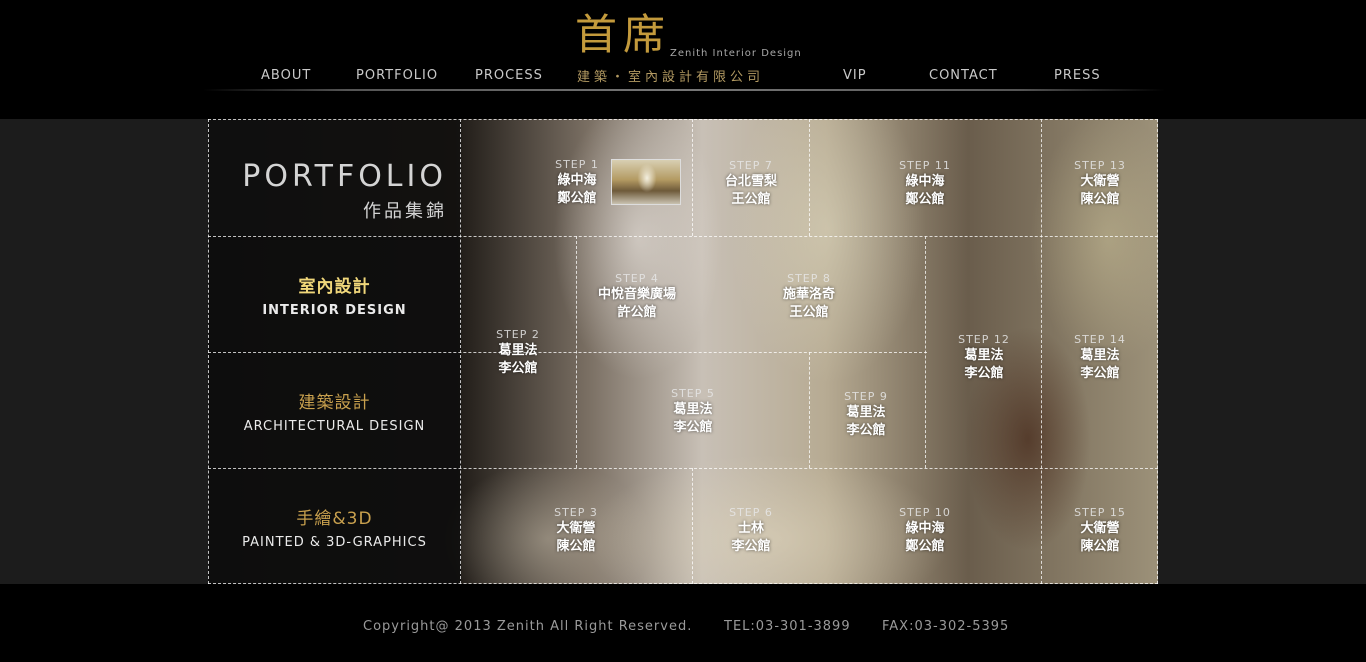 The height and width of the screenshot is (662, 1366). I want to click on nav-vip: VIP, so click(855, 75).